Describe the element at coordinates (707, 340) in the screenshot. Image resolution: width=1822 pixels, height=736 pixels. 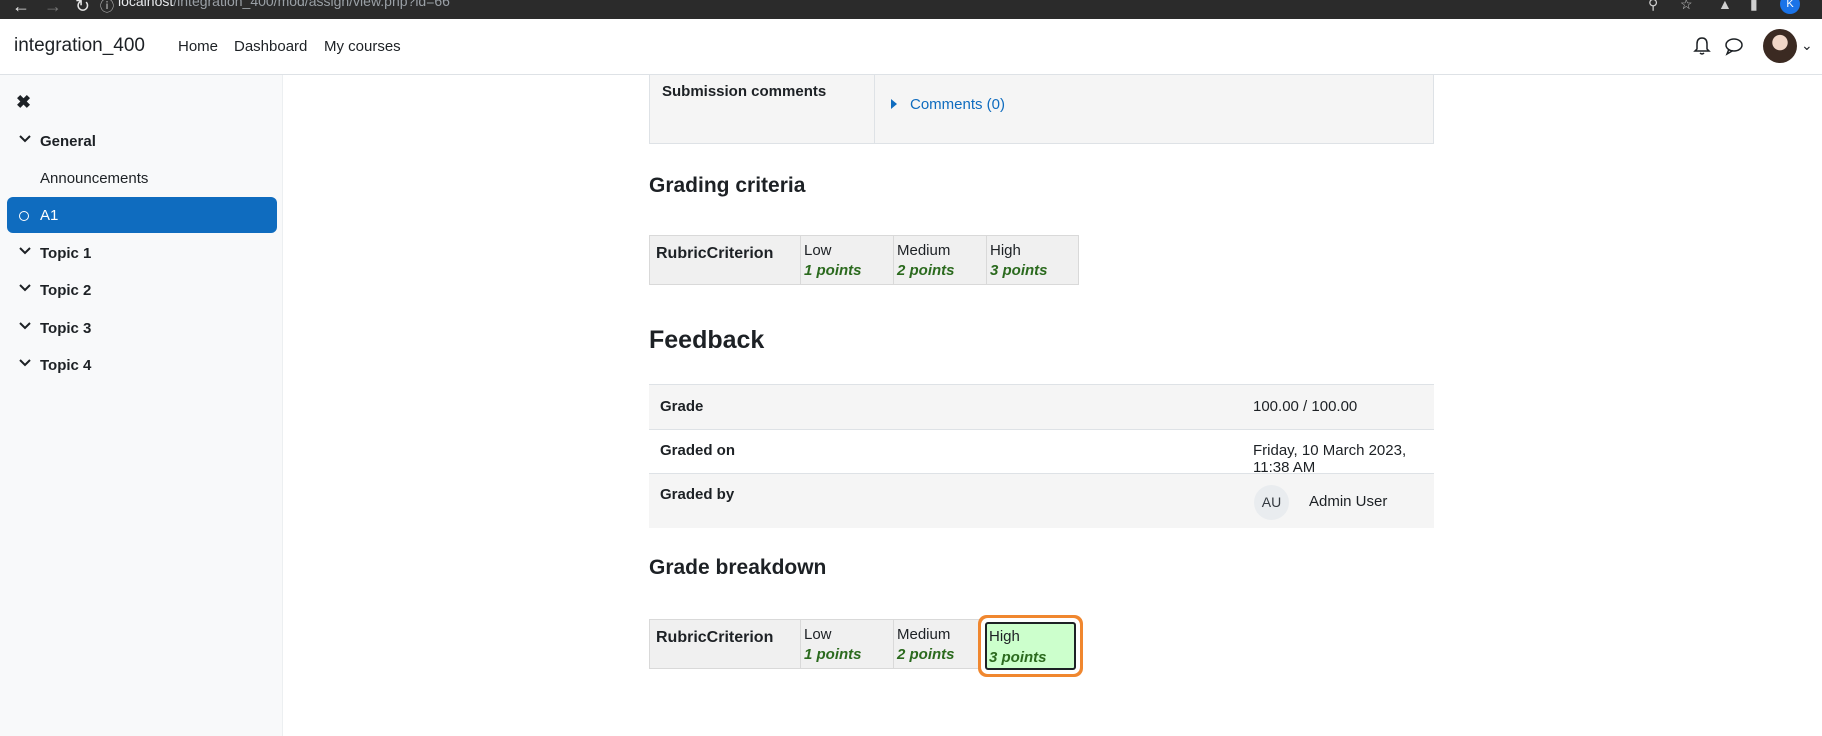
I see `feedback-heading: Feedback` at that location.